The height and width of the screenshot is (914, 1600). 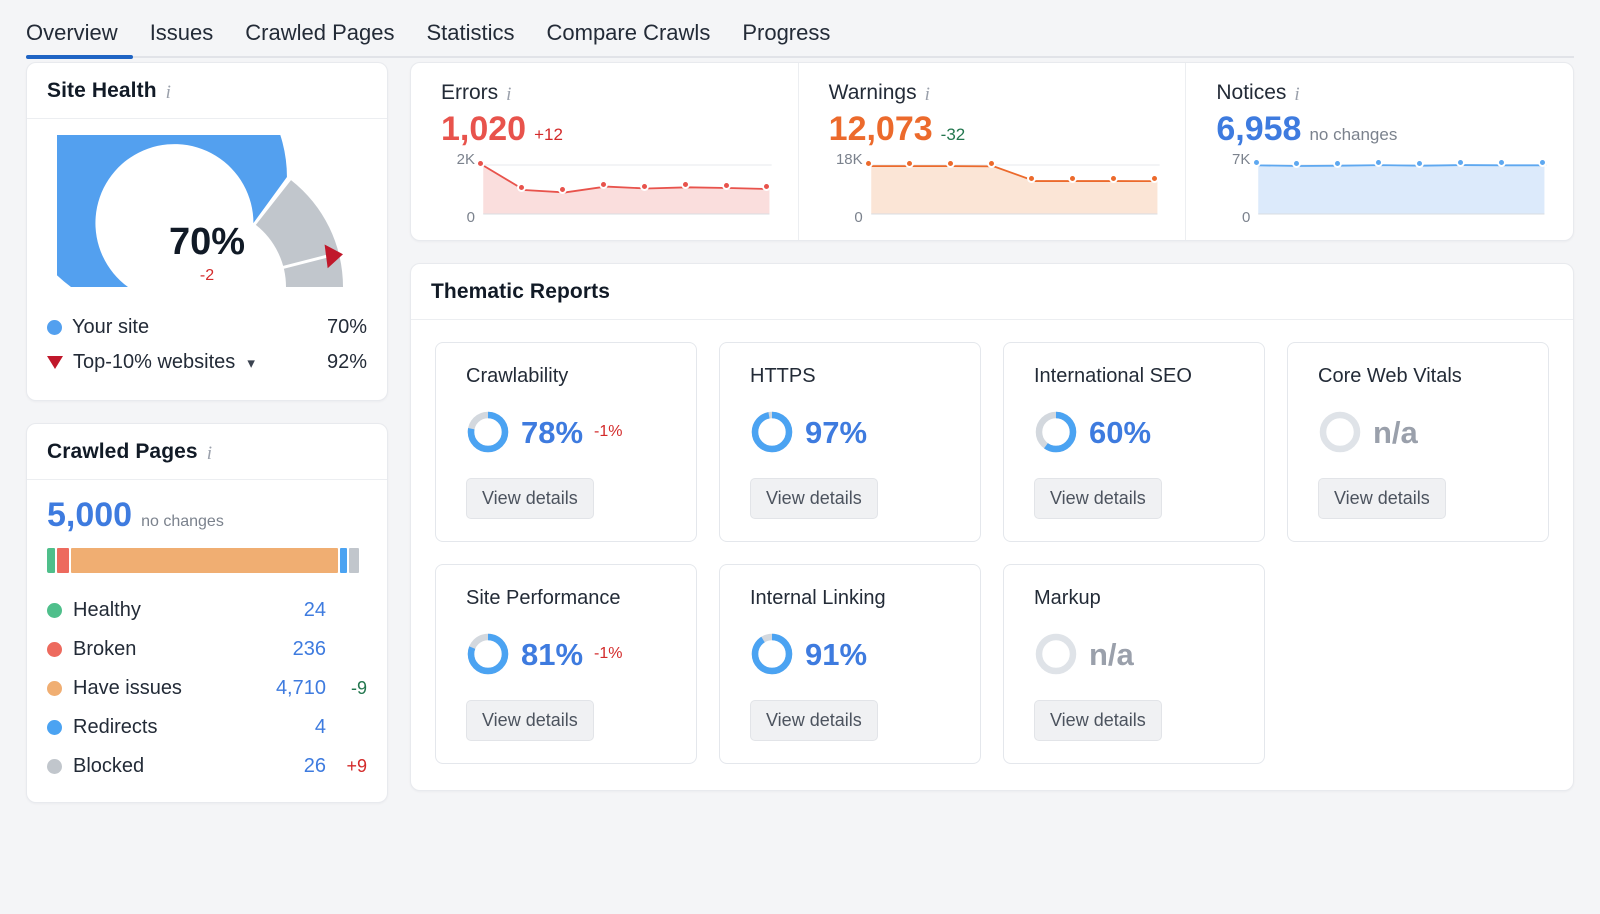 What do you see at coordinates (1067, 598) in the screenshot?
I see `thematic-card-title: Markup` at bounding box center [1067, 598].